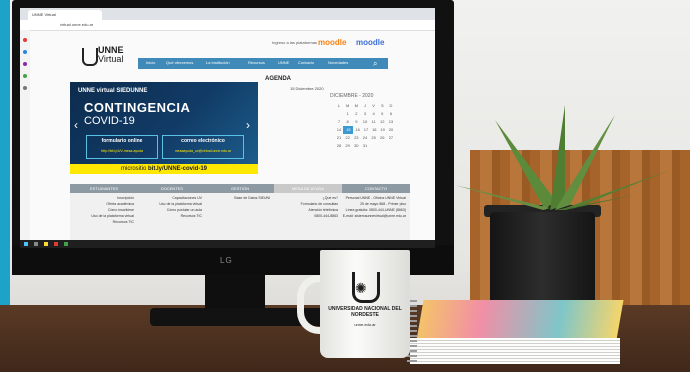 Image resolution: width=690 pixels, height=372 pixels. Describe the element at coordinates (104, 188) in the screenshot. I see `footer-column-heading: ESTUDIANTES` at that location.